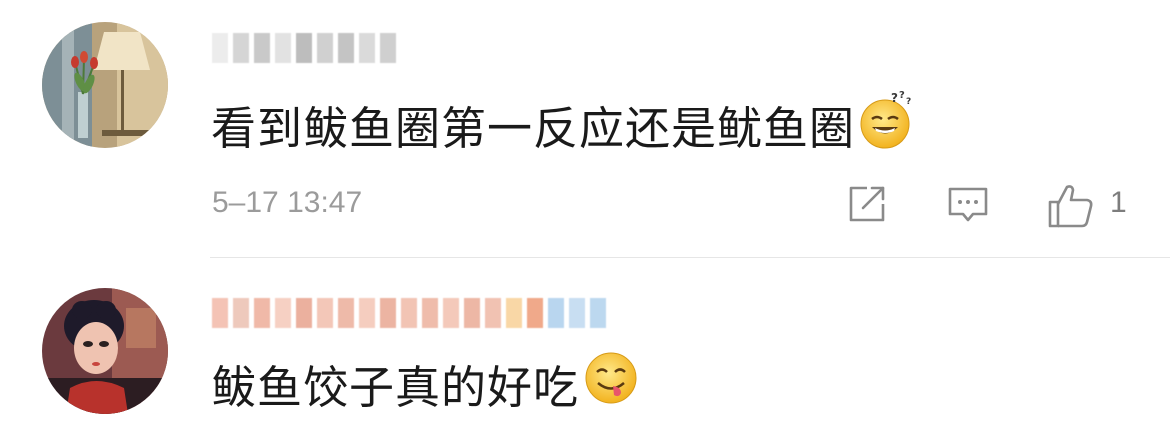  I want to click on comment-text-content: 看到鲅鱼圈第一反应还是鱿鱼圈, so click(533, 128).